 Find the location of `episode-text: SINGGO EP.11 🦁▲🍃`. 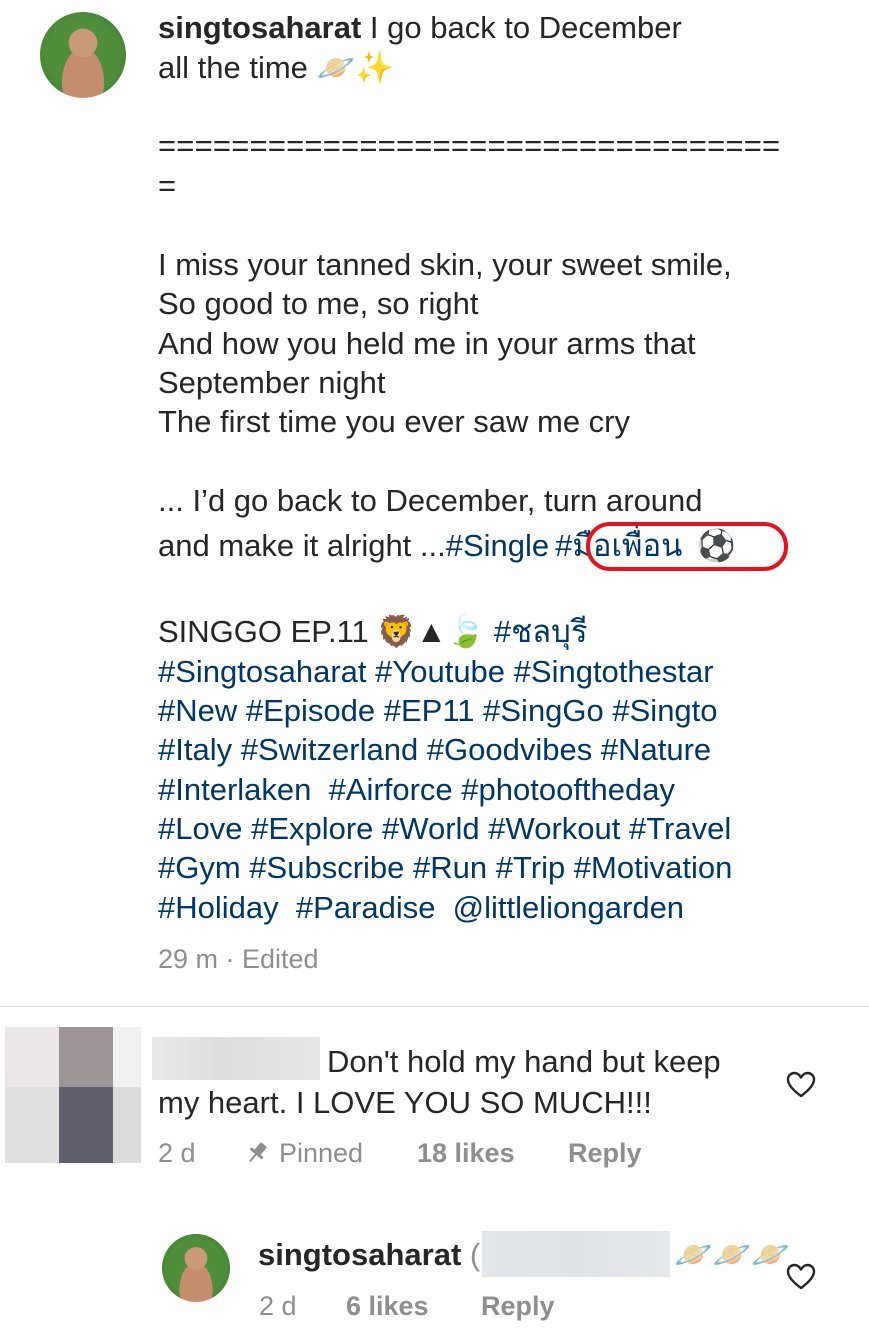

episode-text: SINGGO EP.11 🦁▲🍃 is located at coordinates (326, 631).